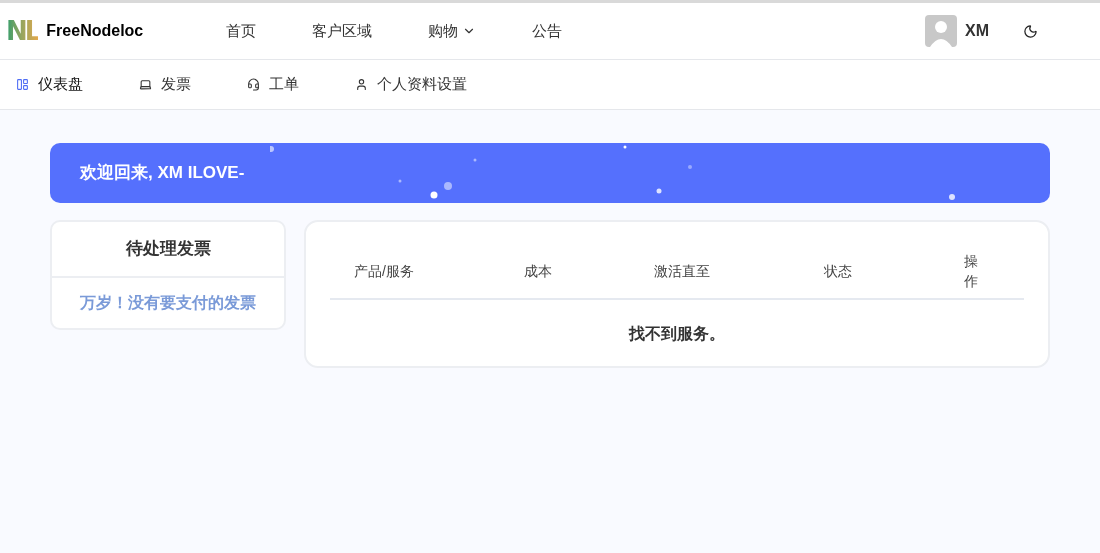 The image size is (1100, 553). I want to click on nav-link: 公告, so click(547, 31).